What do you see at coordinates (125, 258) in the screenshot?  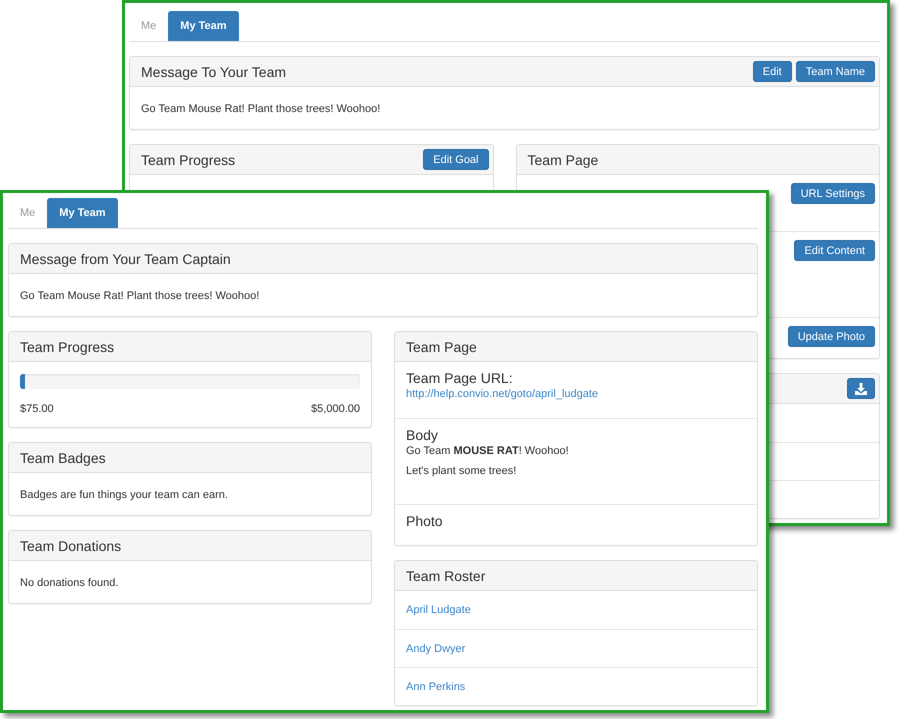 I see `panel-title: Message from Your Team Captain` at bounding box center [125, 258].